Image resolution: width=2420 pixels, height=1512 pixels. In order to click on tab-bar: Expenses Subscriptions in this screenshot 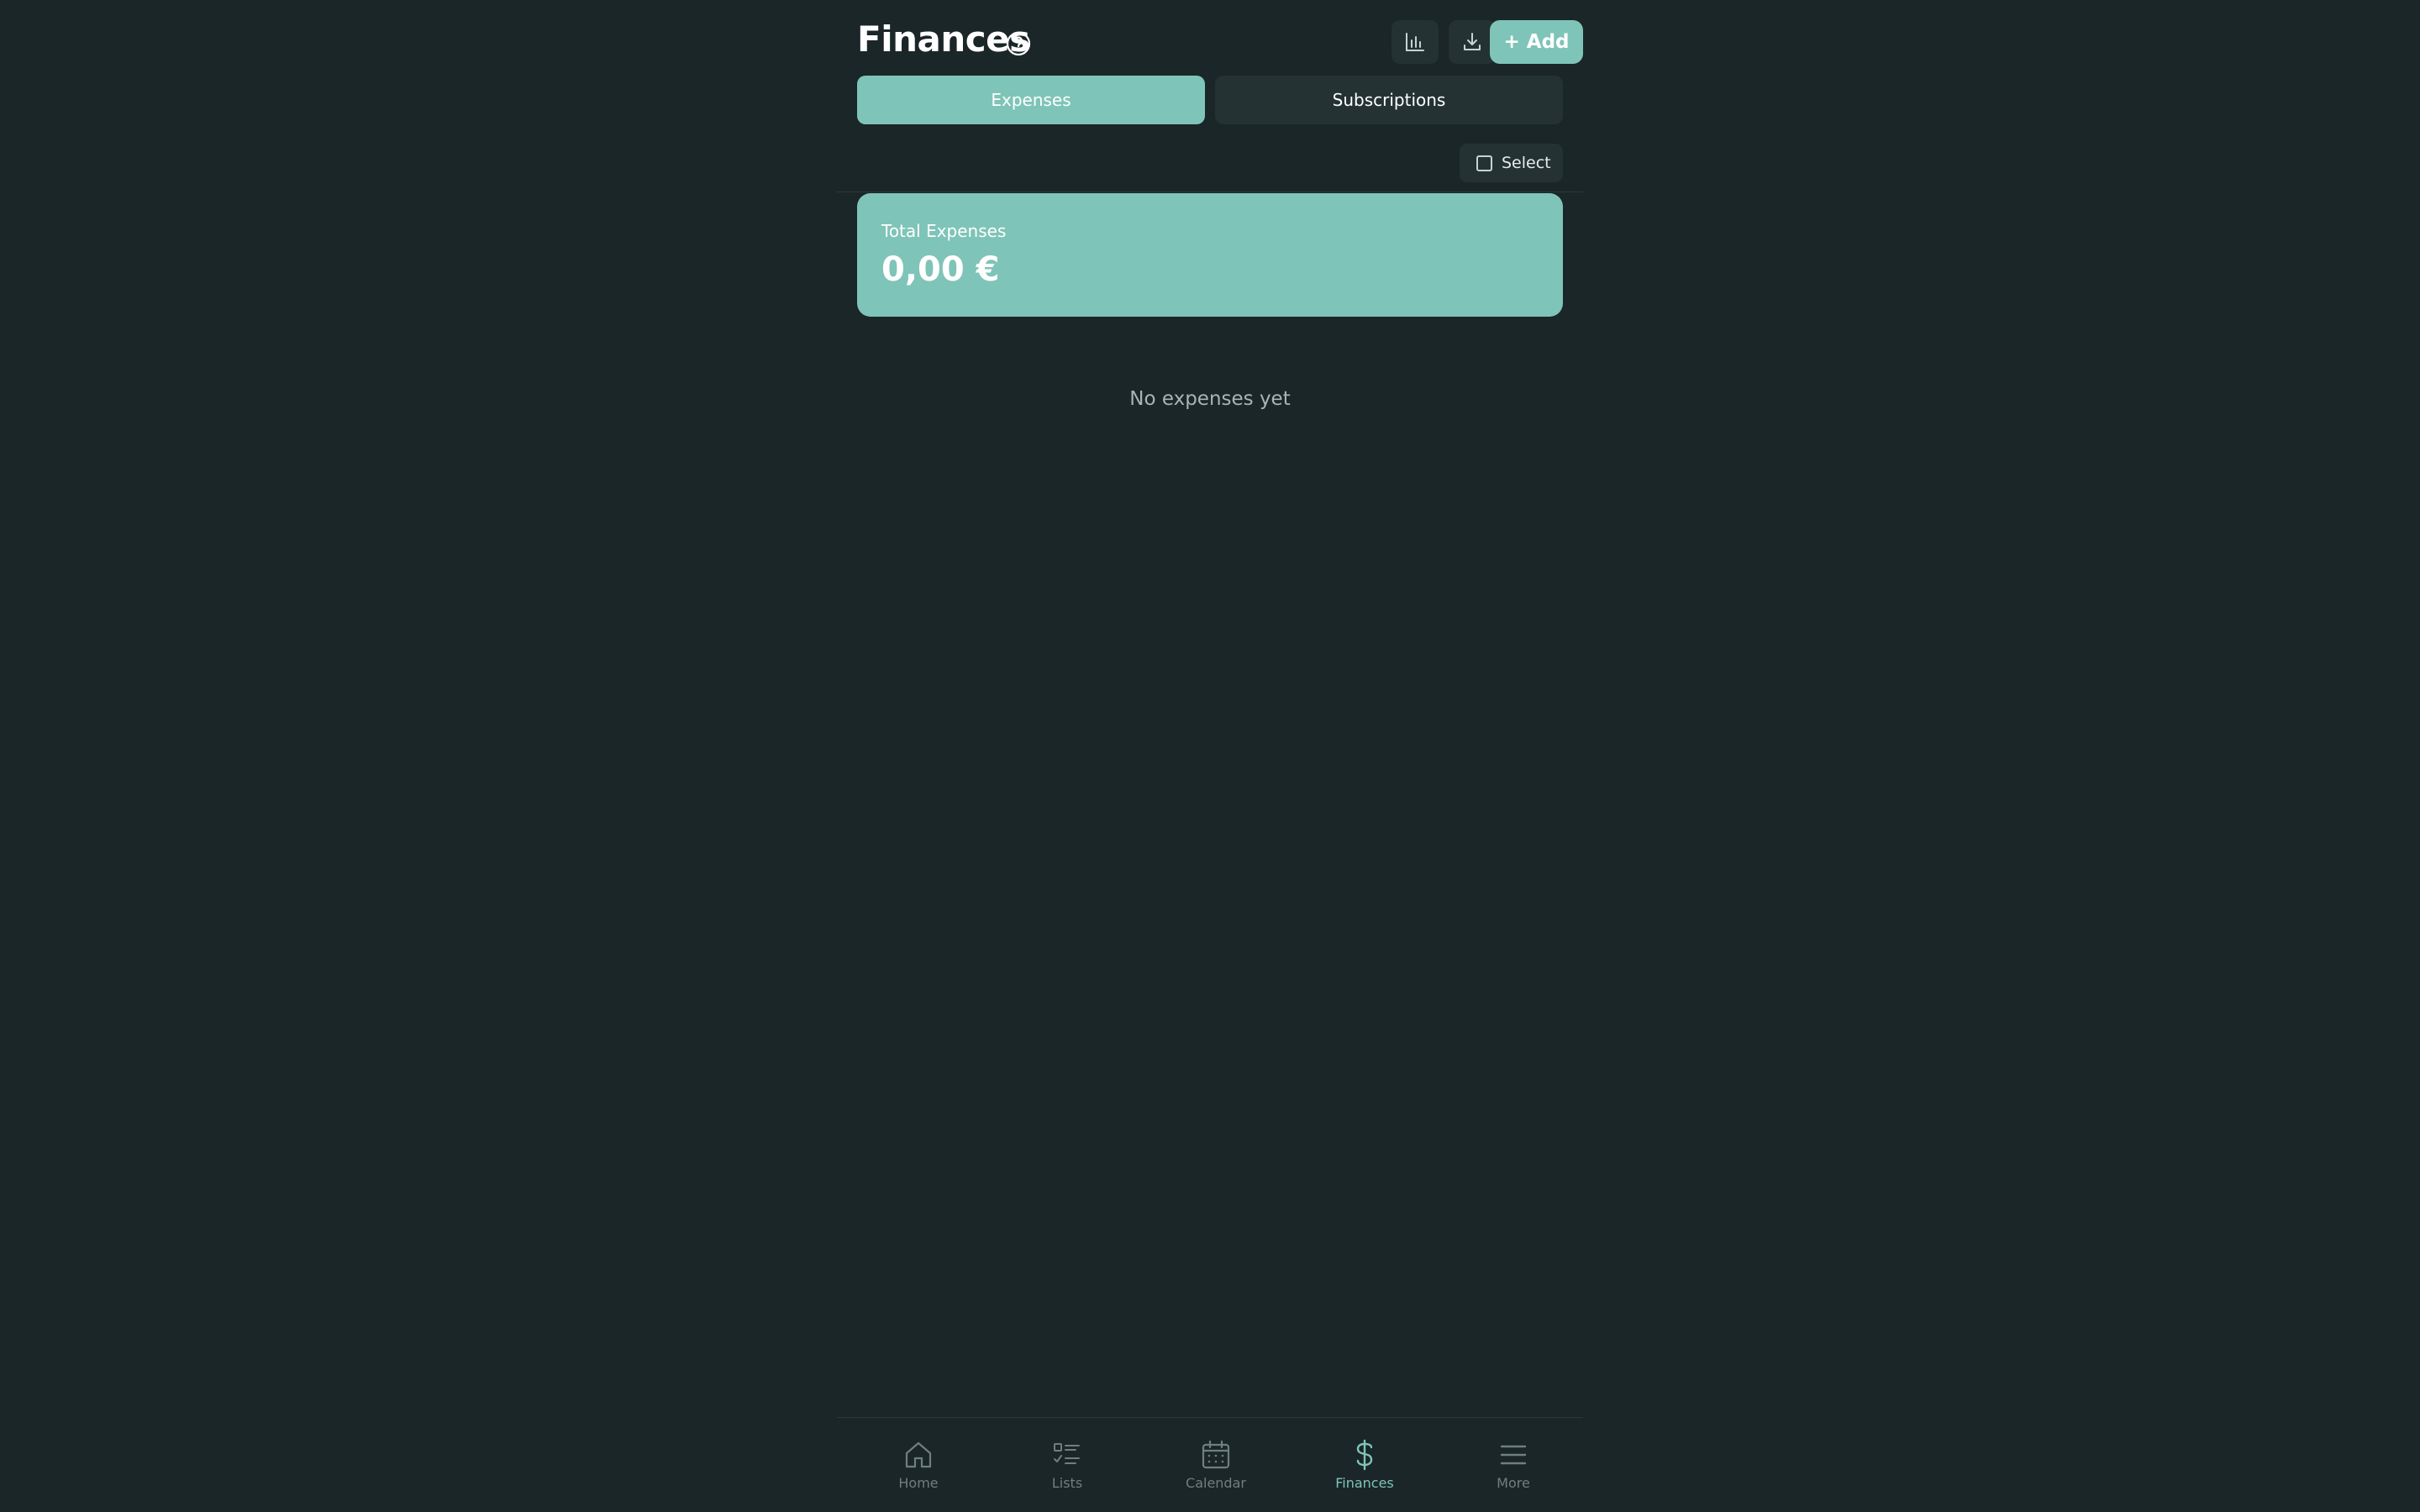, I will do `click(1210, 100)`.